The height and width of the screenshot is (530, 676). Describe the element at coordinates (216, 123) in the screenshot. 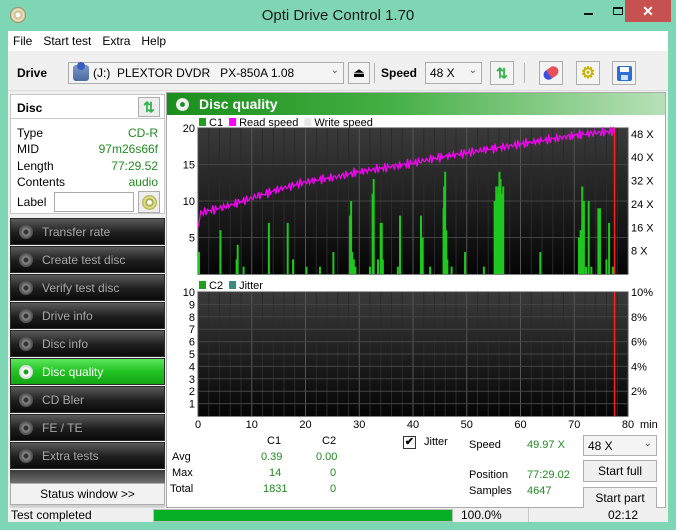

I see `legend-label: C1` at that location.